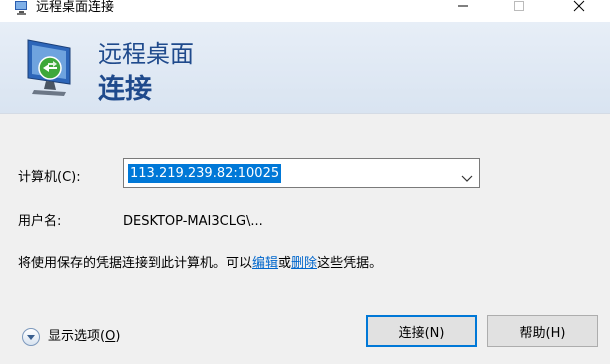  I want to click on close-button, so click(579, 10).